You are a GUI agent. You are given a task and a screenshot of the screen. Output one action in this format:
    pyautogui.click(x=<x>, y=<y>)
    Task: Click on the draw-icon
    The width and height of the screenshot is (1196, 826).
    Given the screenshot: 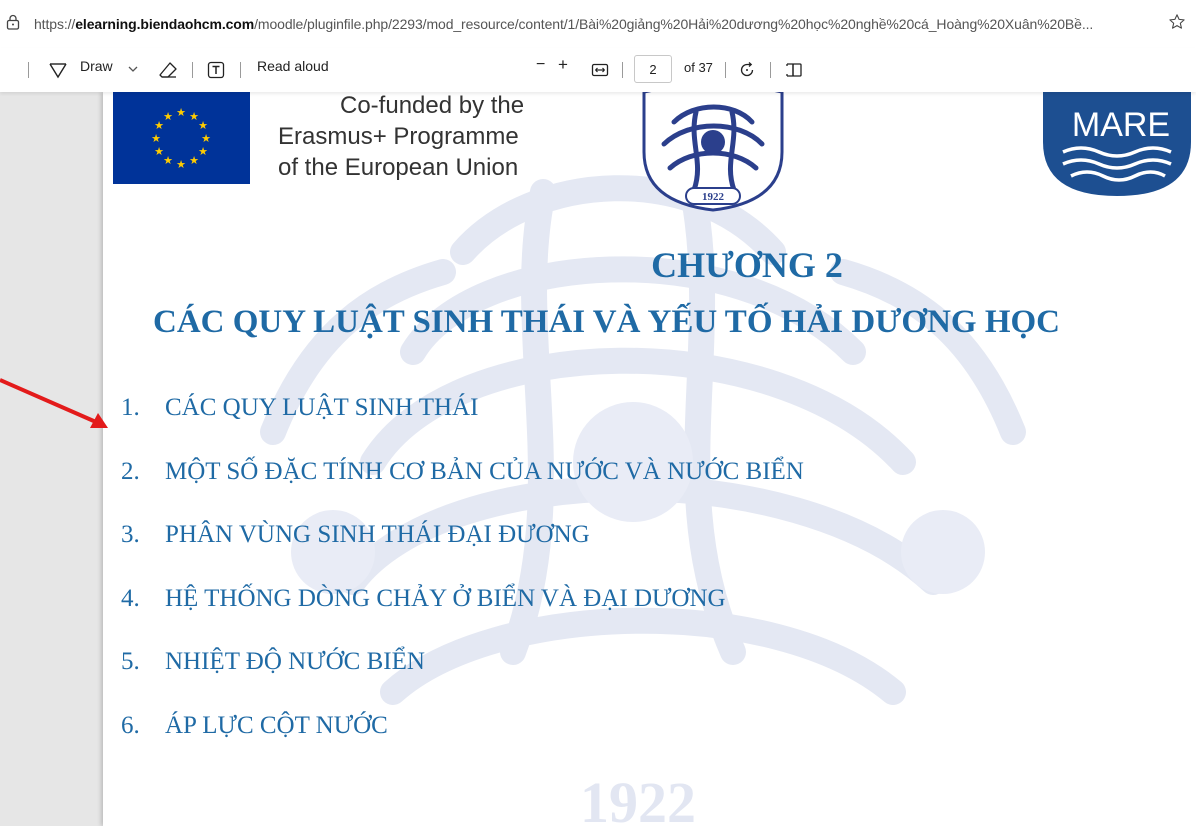 What is the action you would take?
    pyautogui.click(x=58, y=70)
    